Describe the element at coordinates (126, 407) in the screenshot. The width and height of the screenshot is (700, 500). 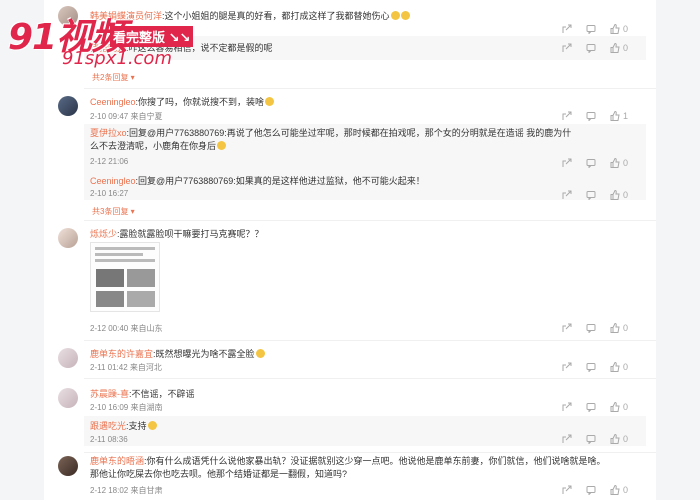
I see `comment-meta: 2-10 16:09 来自湖南` at that location.